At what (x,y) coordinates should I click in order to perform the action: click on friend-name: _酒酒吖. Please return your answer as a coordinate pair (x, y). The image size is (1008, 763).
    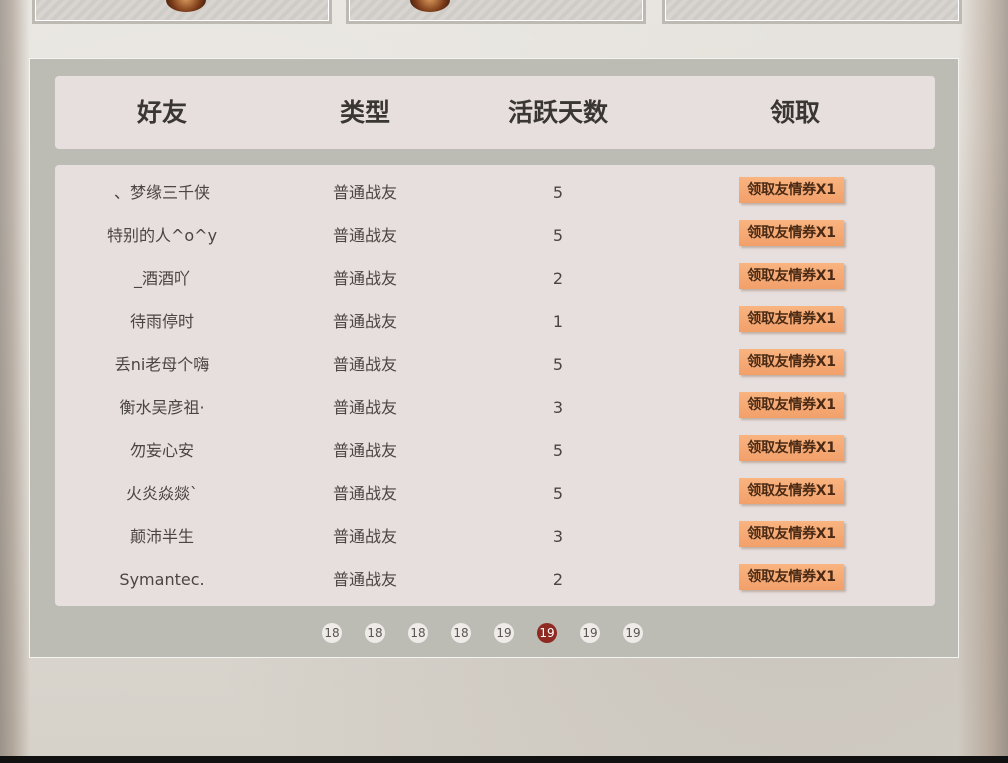
    Looking at the image, I should click on (162, 278).